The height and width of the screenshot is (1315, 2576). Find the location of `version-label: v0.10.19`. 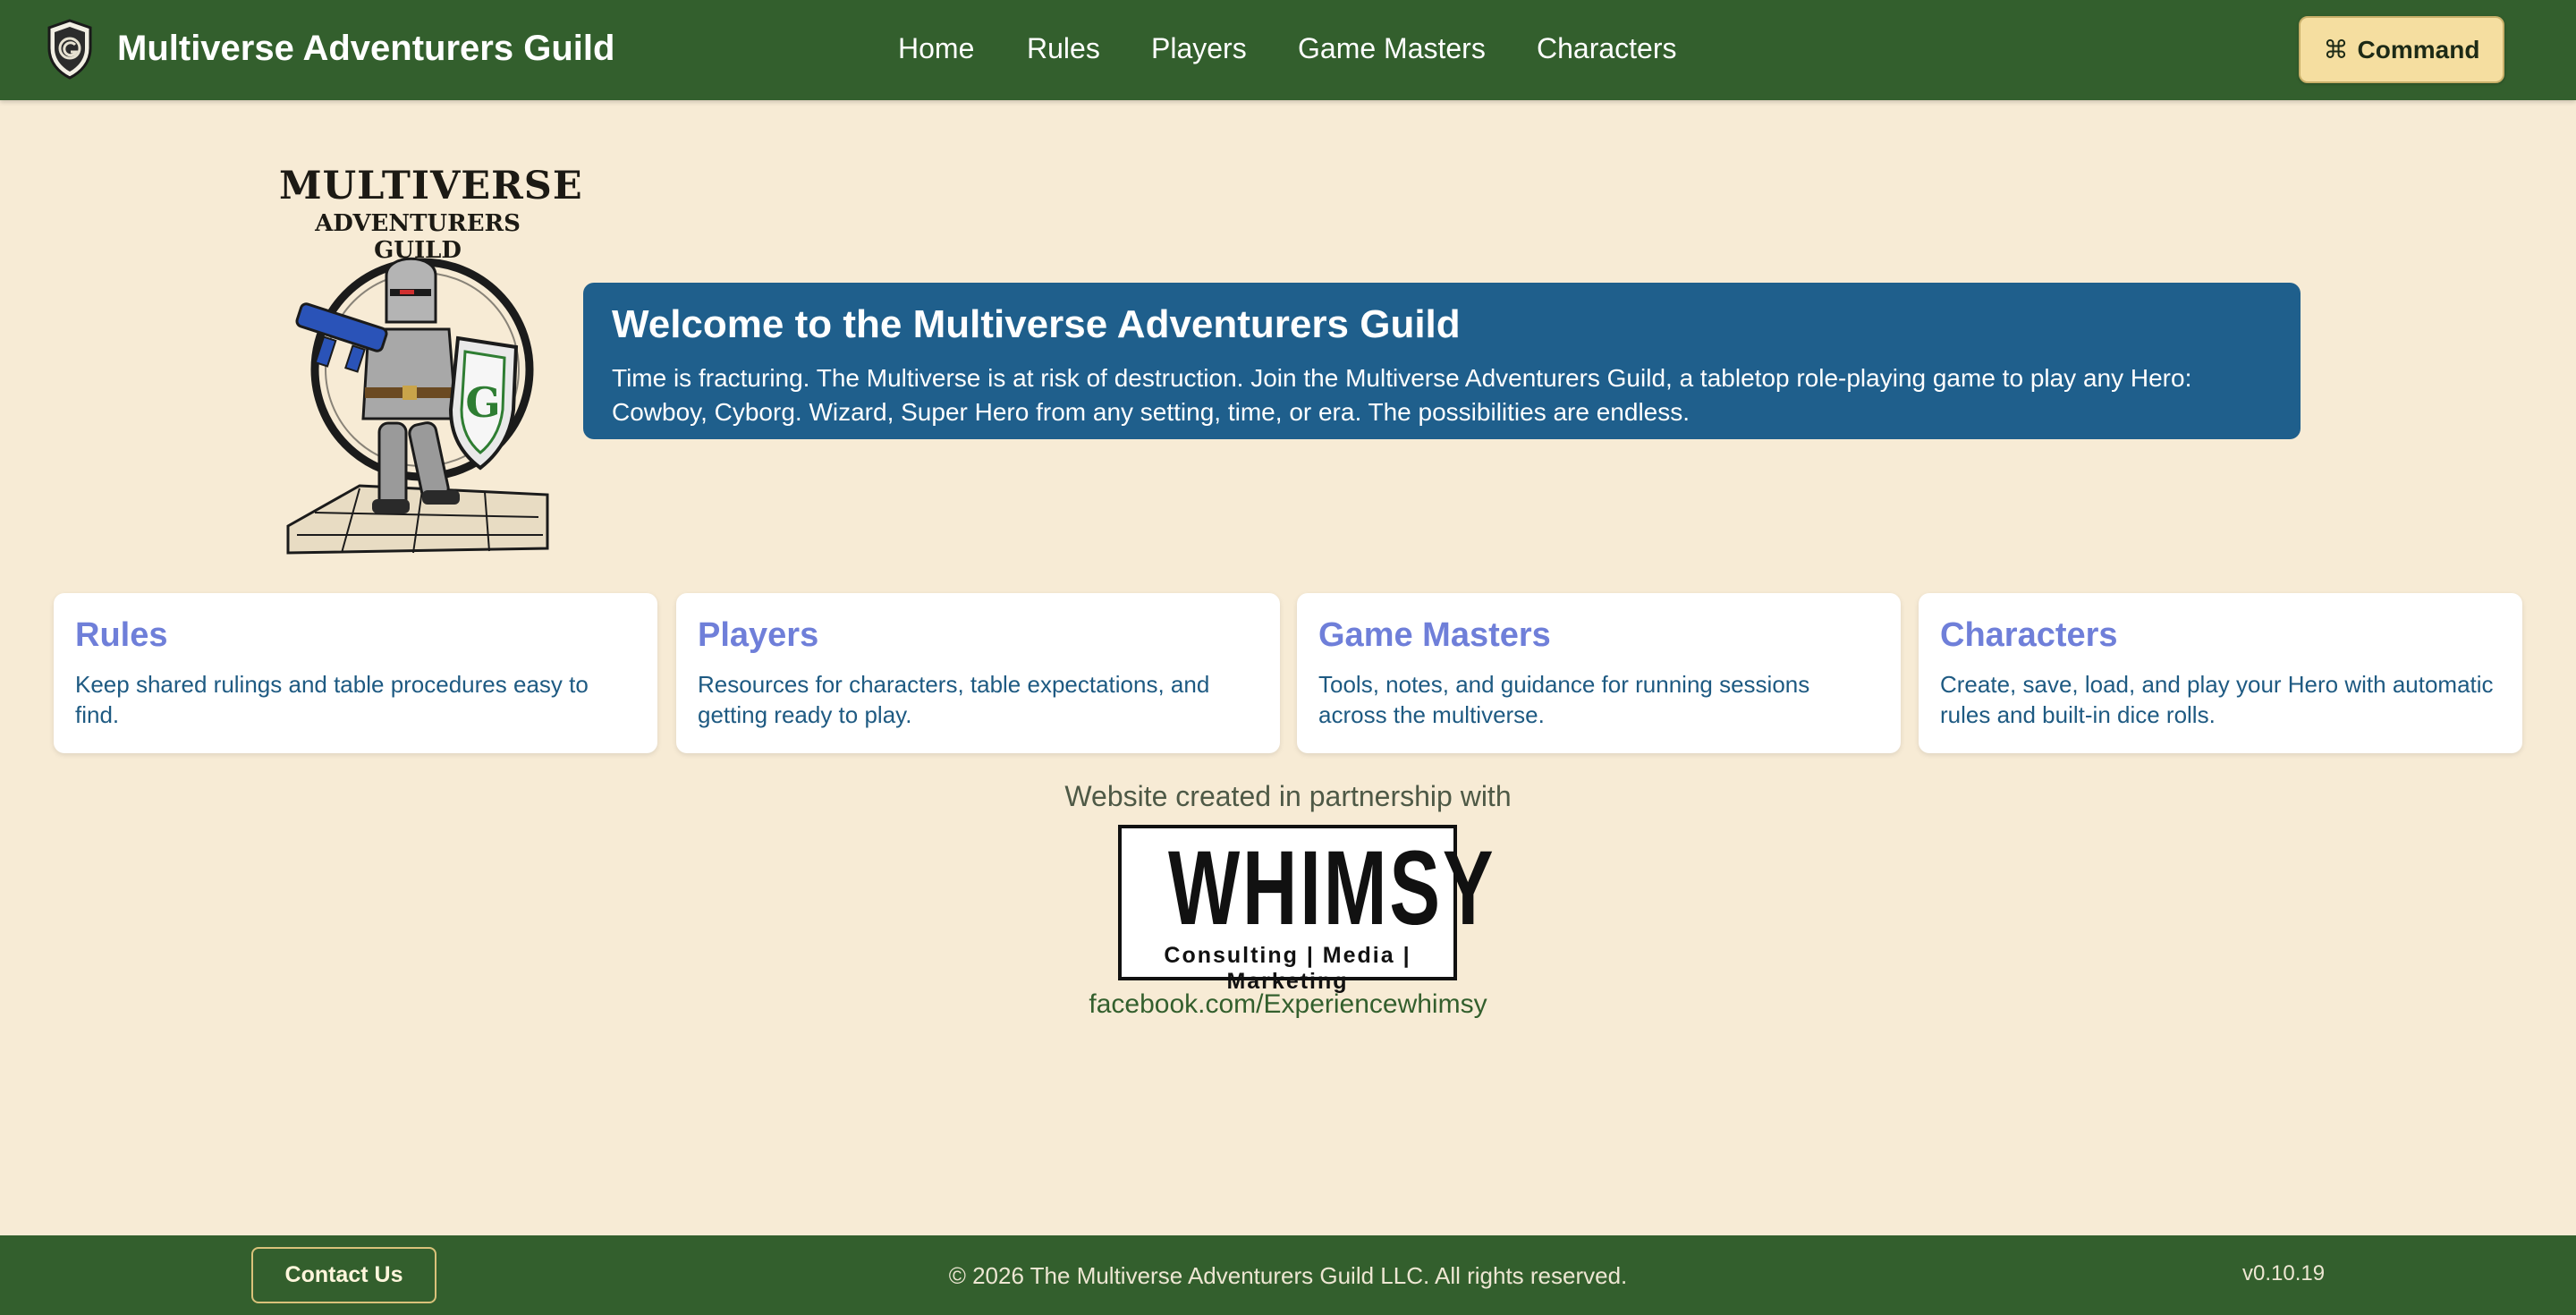

version-label: v0.10.19 is located at coordinates (2284, 1273).